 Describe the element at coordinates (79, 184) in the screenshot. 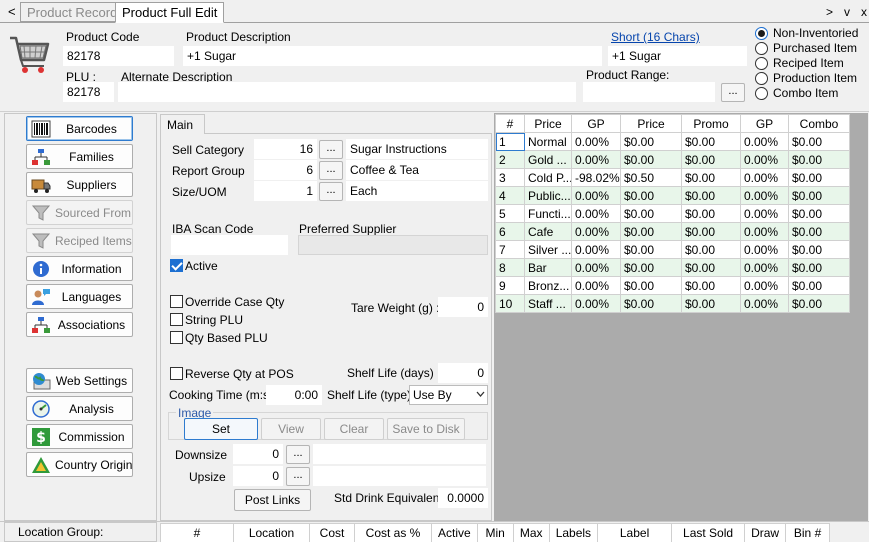

I see `sidebar-item-suppliers: Suppliers` at that location.